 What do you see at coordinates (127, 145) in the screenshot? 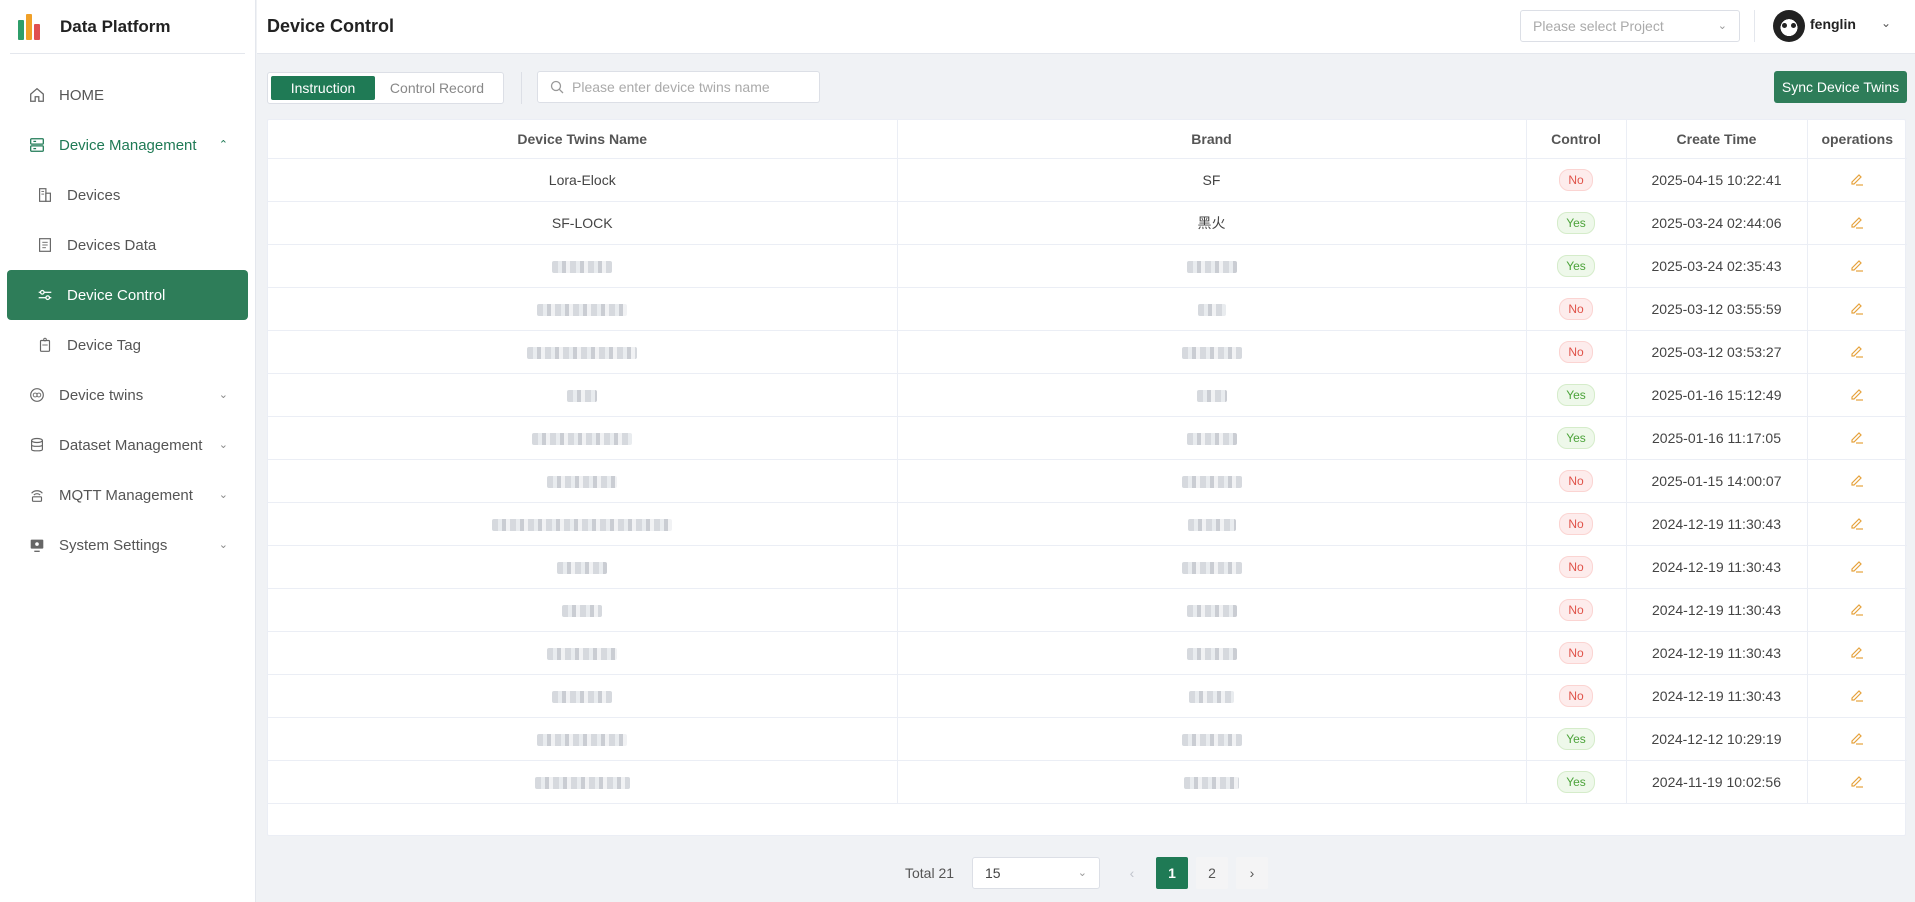
I see `sidebar-item-device-management: Device Management ⌃` at bounding box center [127, 145].